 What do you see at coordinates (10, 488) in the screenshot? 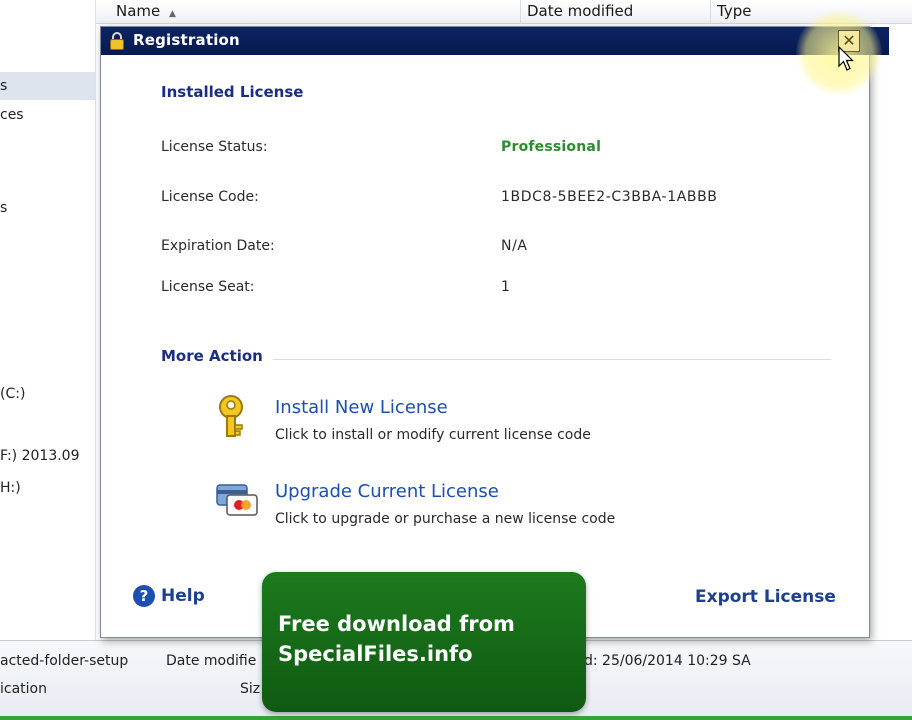
I see `nav-item: H:)` at bounding box center [10, 488].